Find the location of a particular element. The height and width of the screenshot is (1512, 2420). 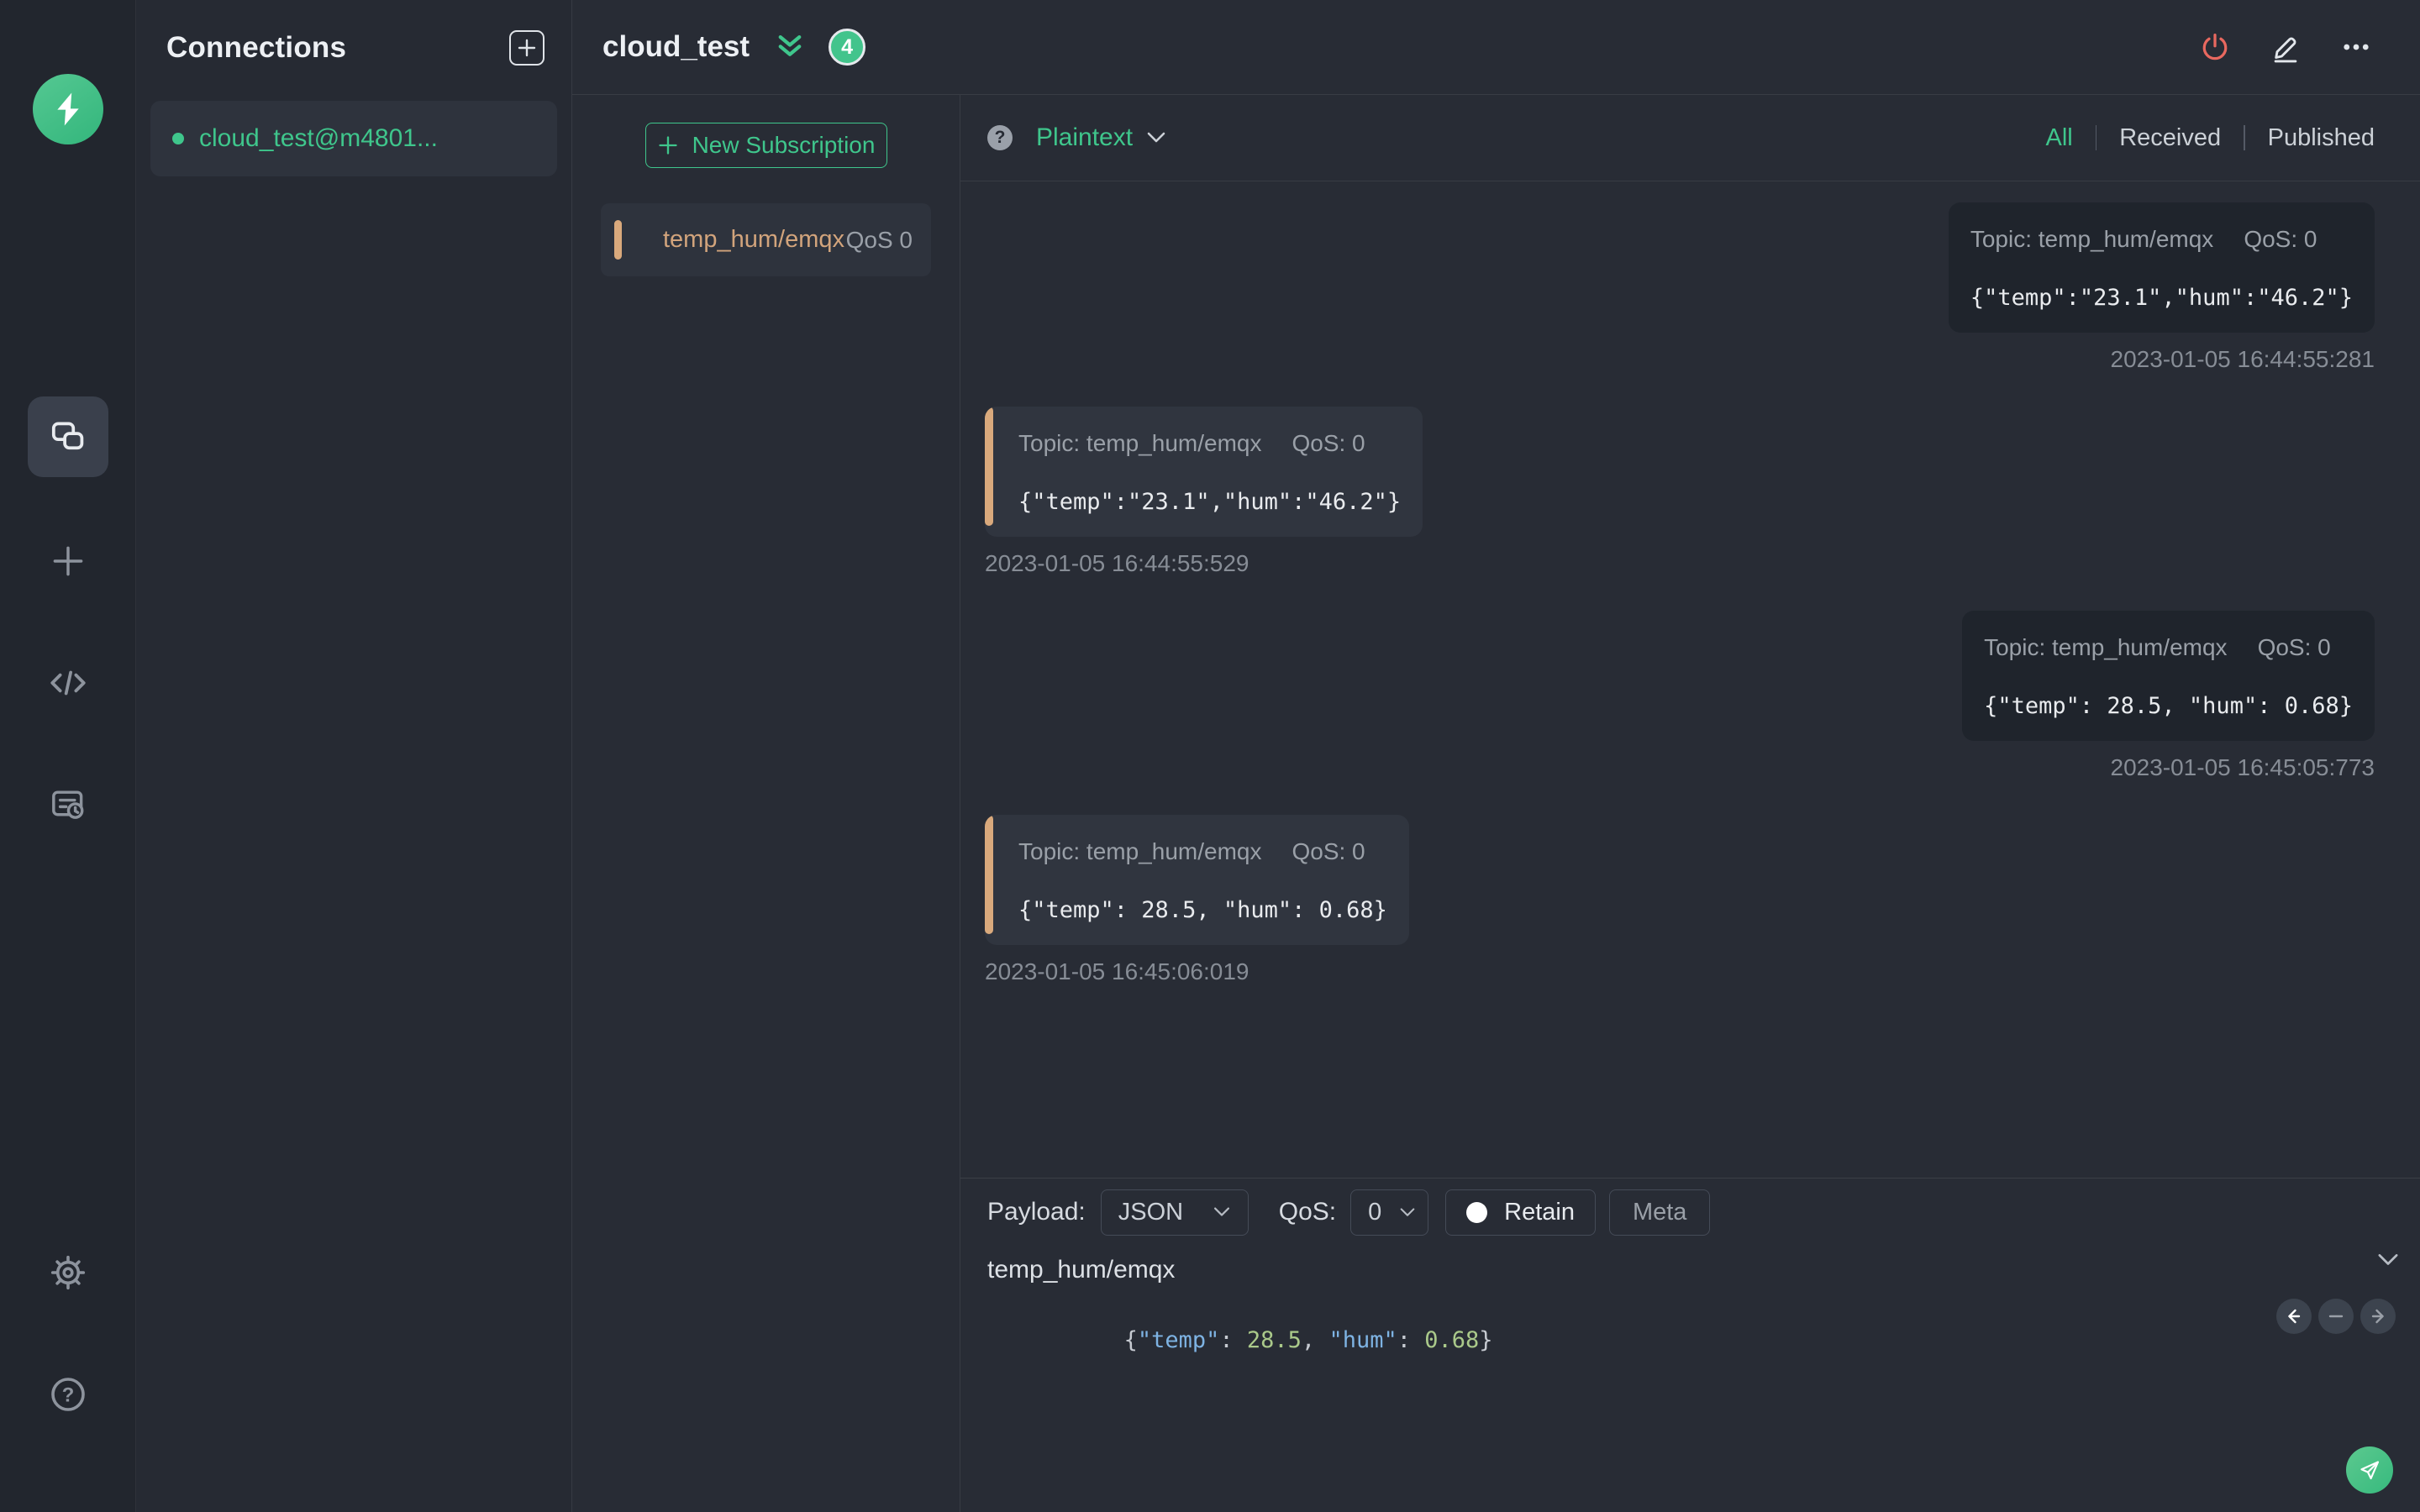

retain-toggle: Retain is located at coordinates (1520, 1212).